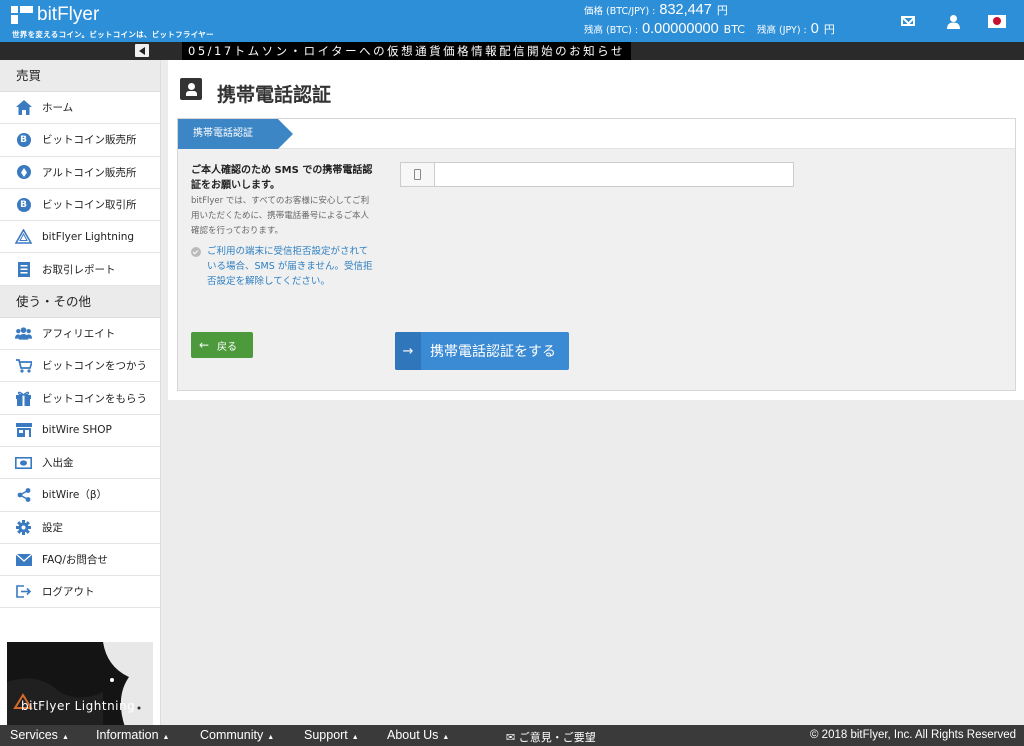 The height and width of the screenshot is (746, 1024). What do you see at coordinates (23, 494) in the screenshot?
I see `share-icon` at bounding box center [23, 494].